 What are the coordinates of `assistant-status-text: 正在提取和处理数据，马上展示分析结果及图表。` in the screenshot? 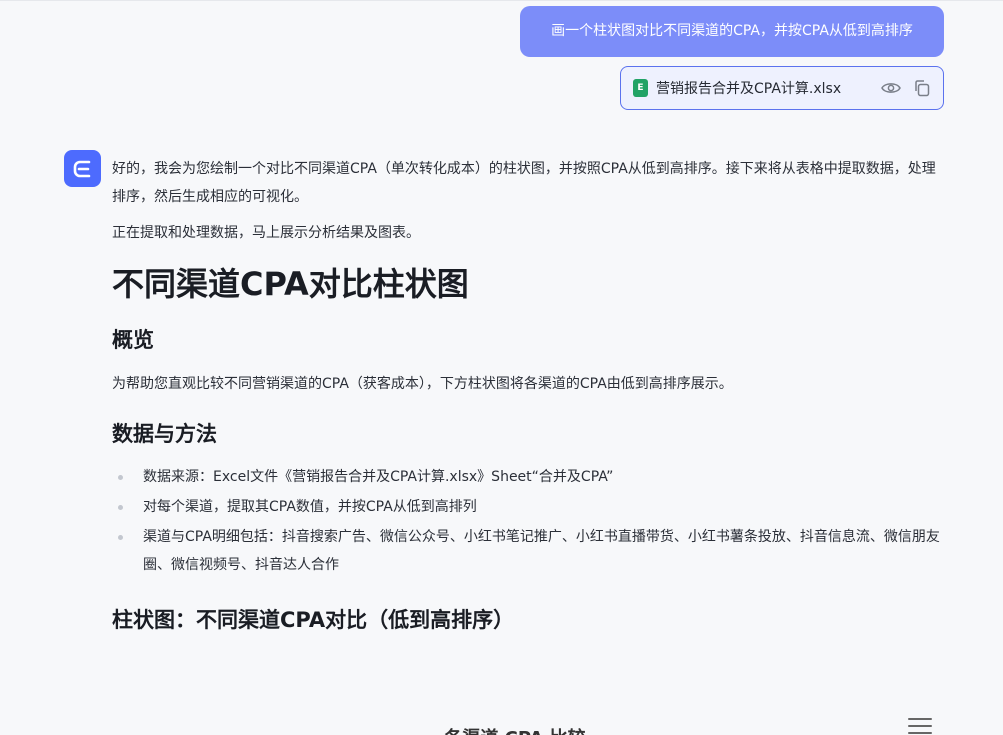 It's located at (266, 233).